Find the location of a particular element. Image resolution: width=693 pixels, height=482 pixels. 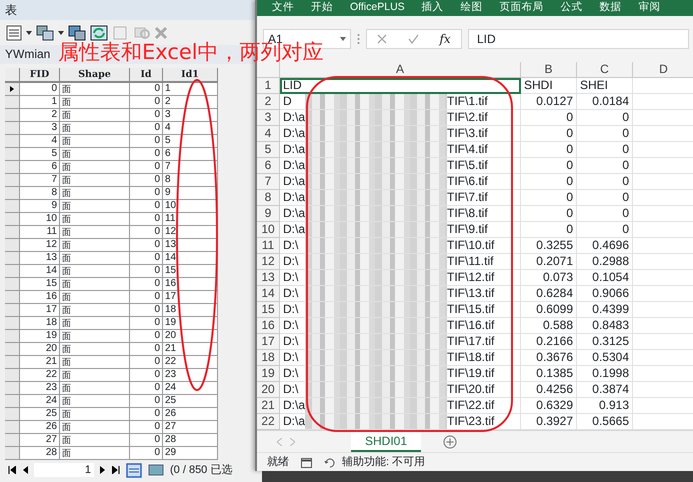

row-header: 11 is located at coordinates (268, 246).